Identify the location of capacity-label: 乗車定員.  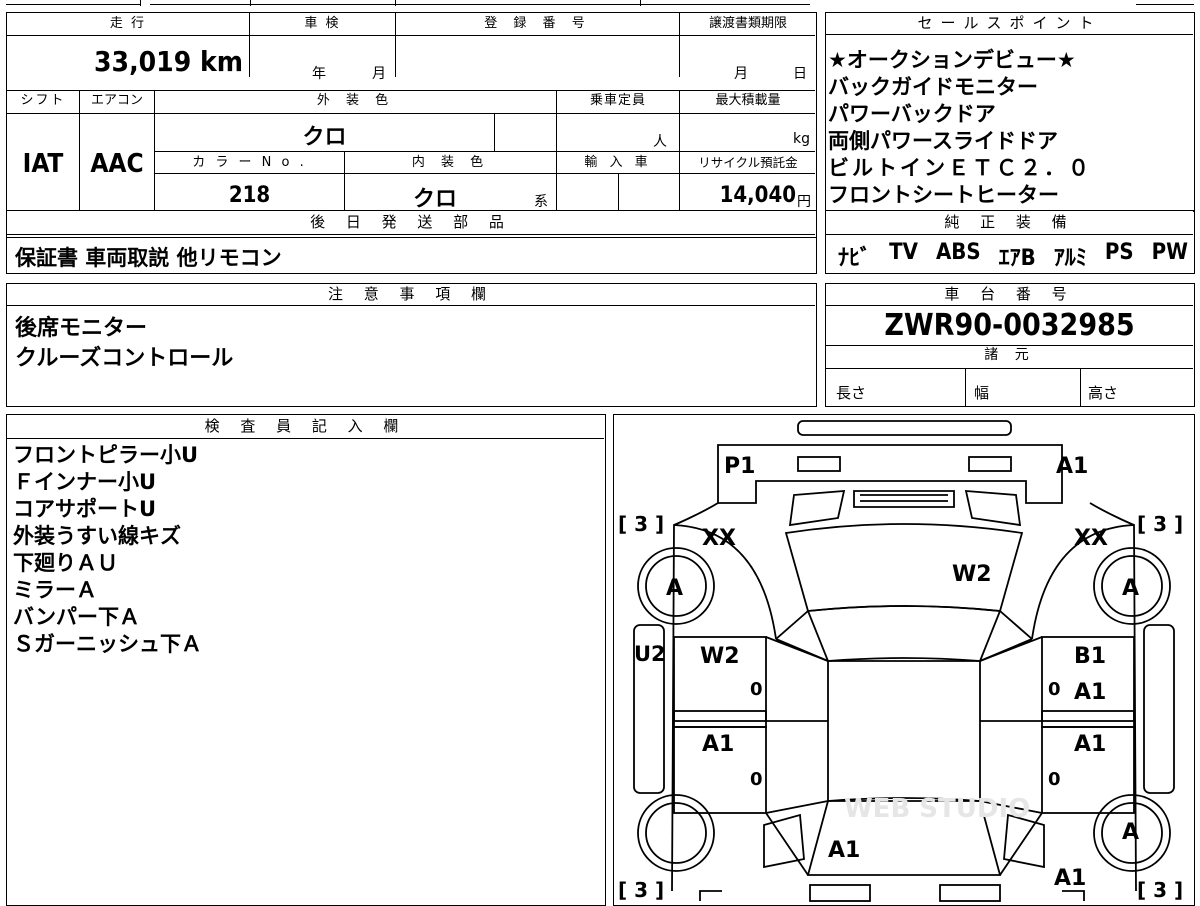
(617, 100).